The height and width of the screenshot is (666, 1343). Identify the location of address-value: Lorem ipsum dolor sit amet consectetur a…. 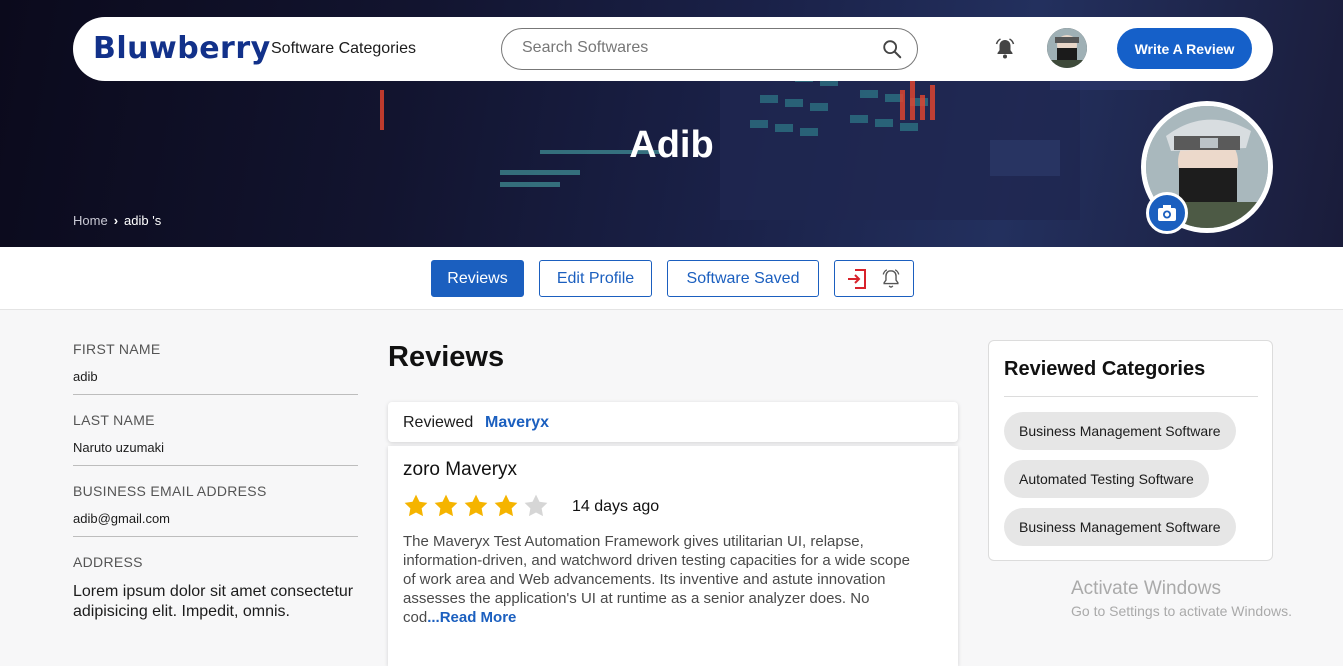
(213, 601).